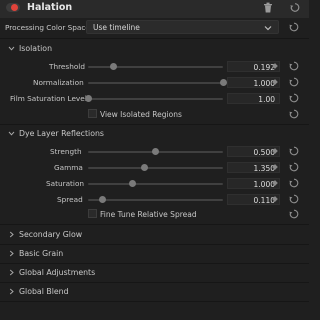  Describe the element at coordinates (66, 151) in the screenshot. I see `strength-label: Strength` at that location.